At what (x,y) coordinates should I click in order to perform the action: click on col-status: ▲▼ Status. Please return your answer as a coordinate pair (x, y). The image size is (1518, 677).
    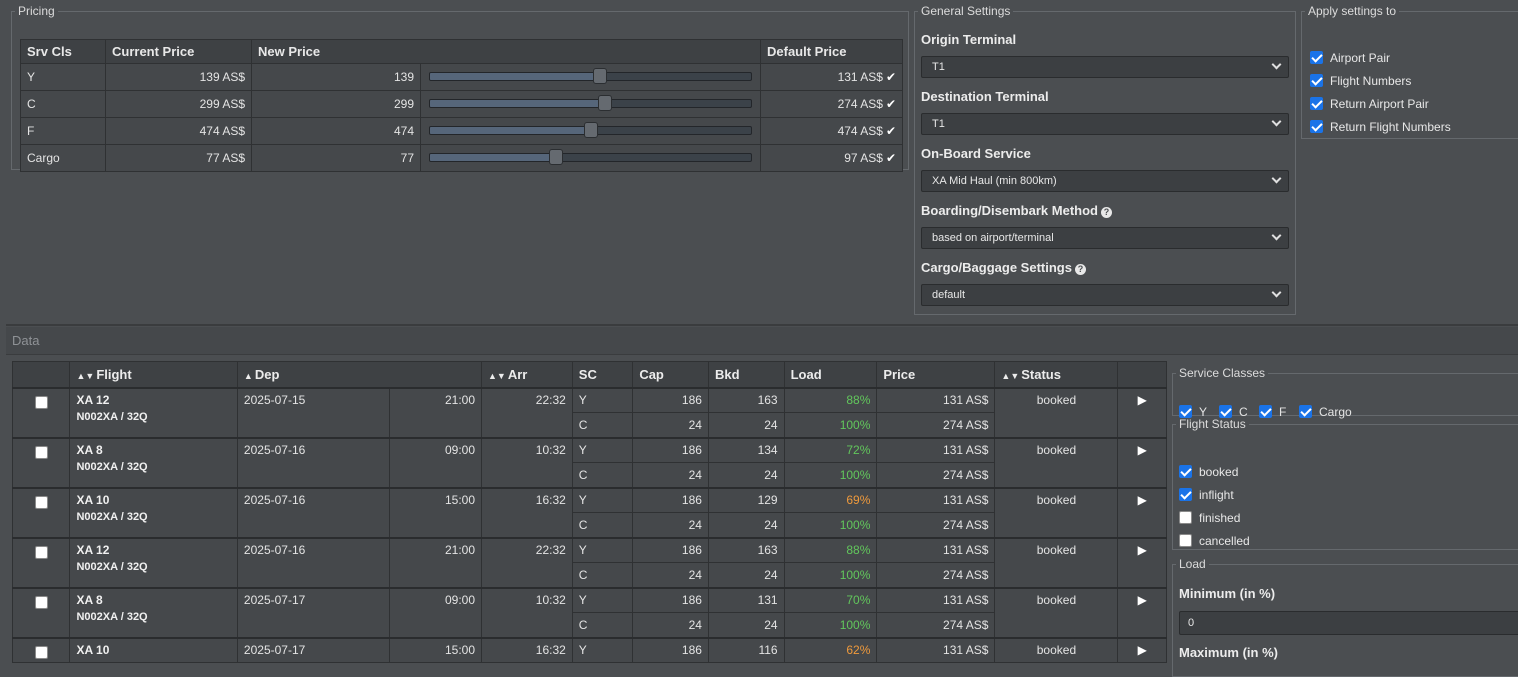
    Looking at the image, I should click on (1056, 374).